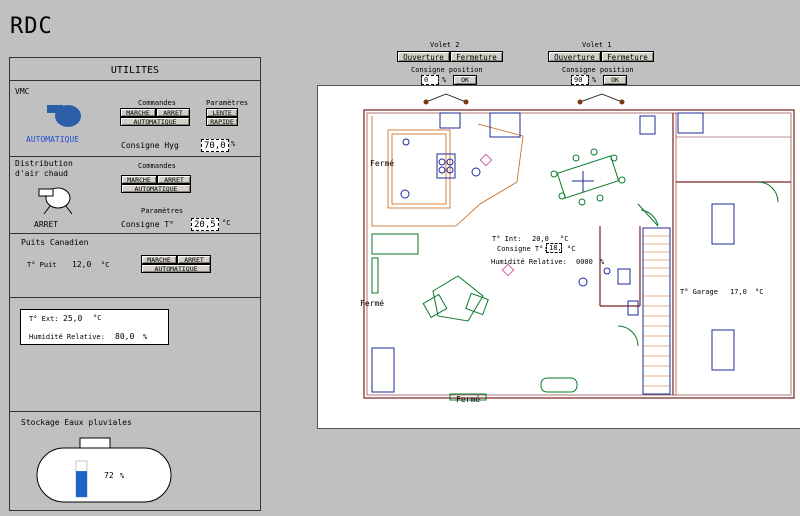 This screenshot has width=800, height=516. Describe the element at coordinates (174, 179) in the screenshot. I see `distribution-arret-button: ARRET` at that location.